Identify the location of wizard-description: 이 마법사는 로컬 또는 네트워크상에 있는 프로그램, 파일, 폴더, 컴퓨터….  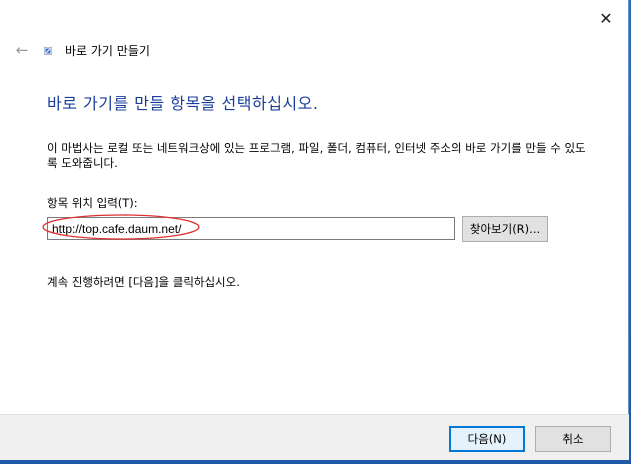
(316, 155).